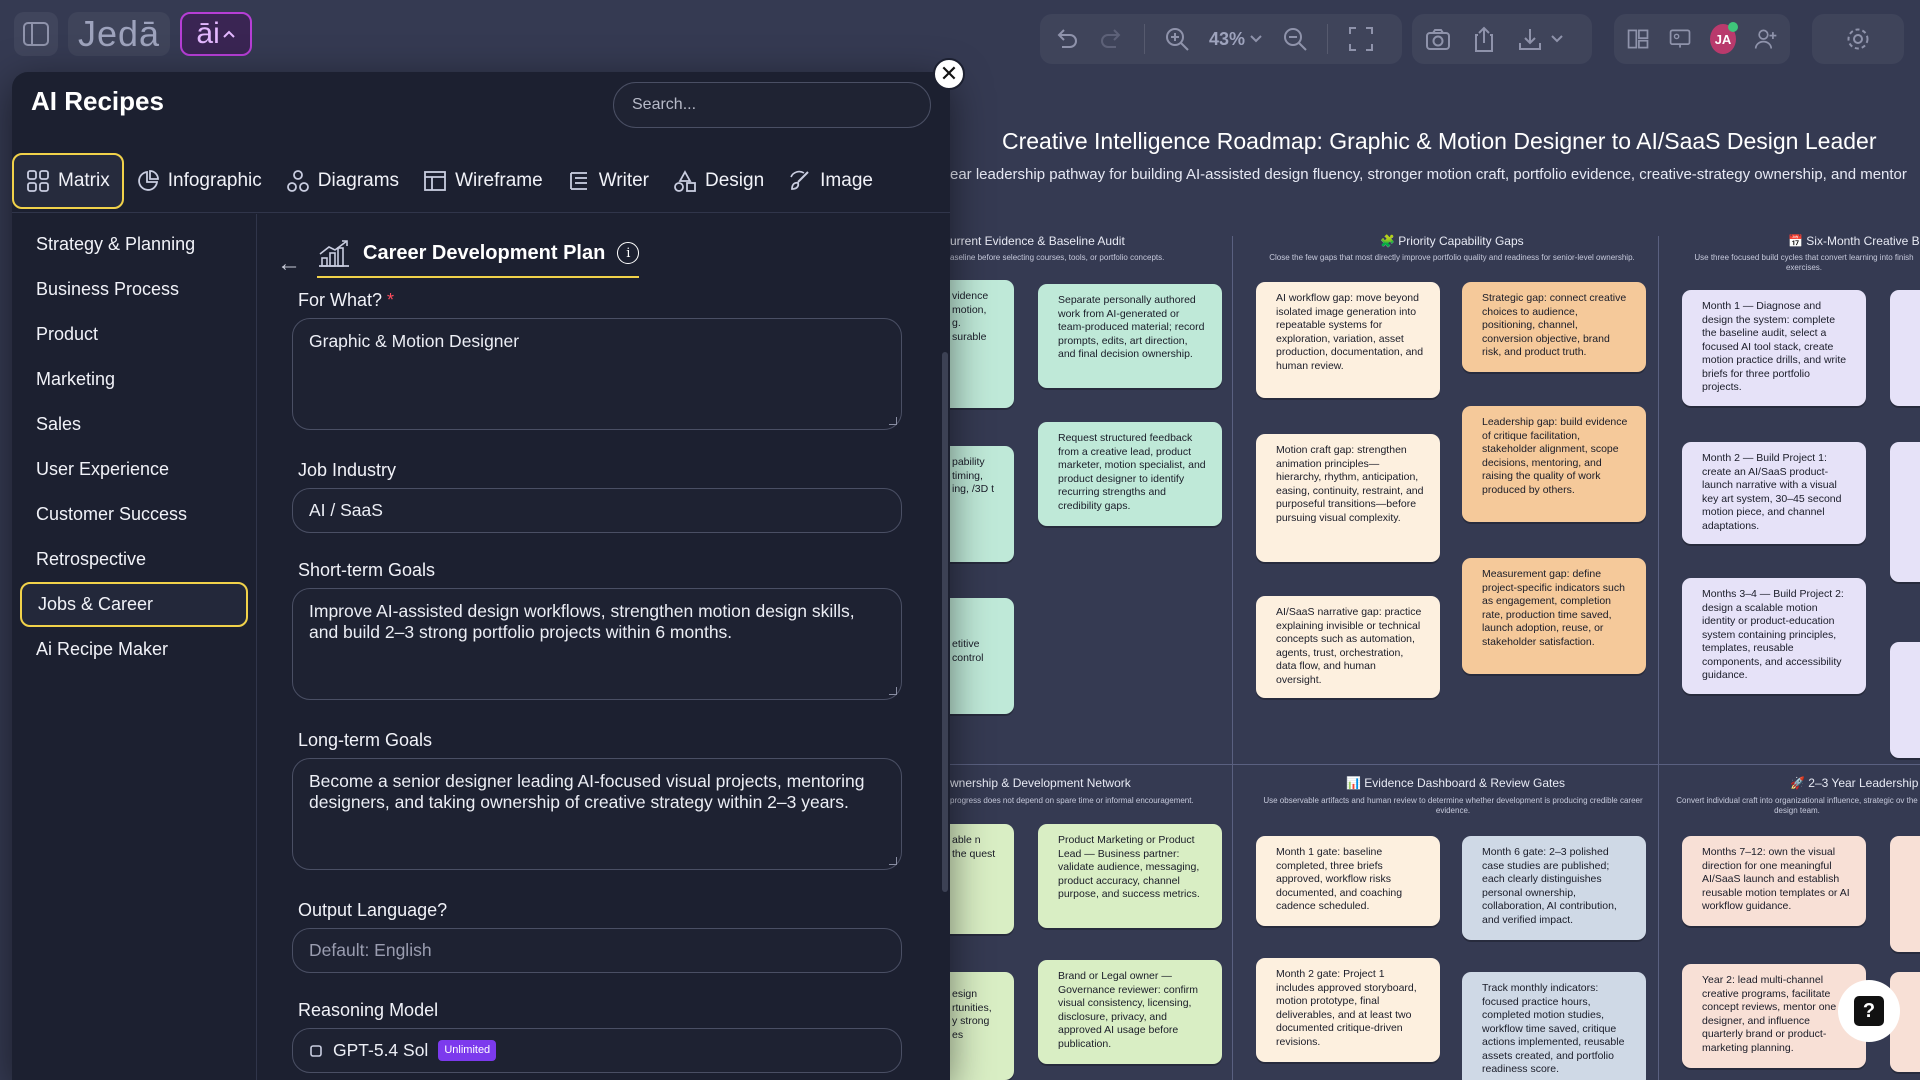  What do you see at coordinates (484, 252) in the screenshot?
I see `recipe-title: Career Development Plan` at bounding box center [484, 252].